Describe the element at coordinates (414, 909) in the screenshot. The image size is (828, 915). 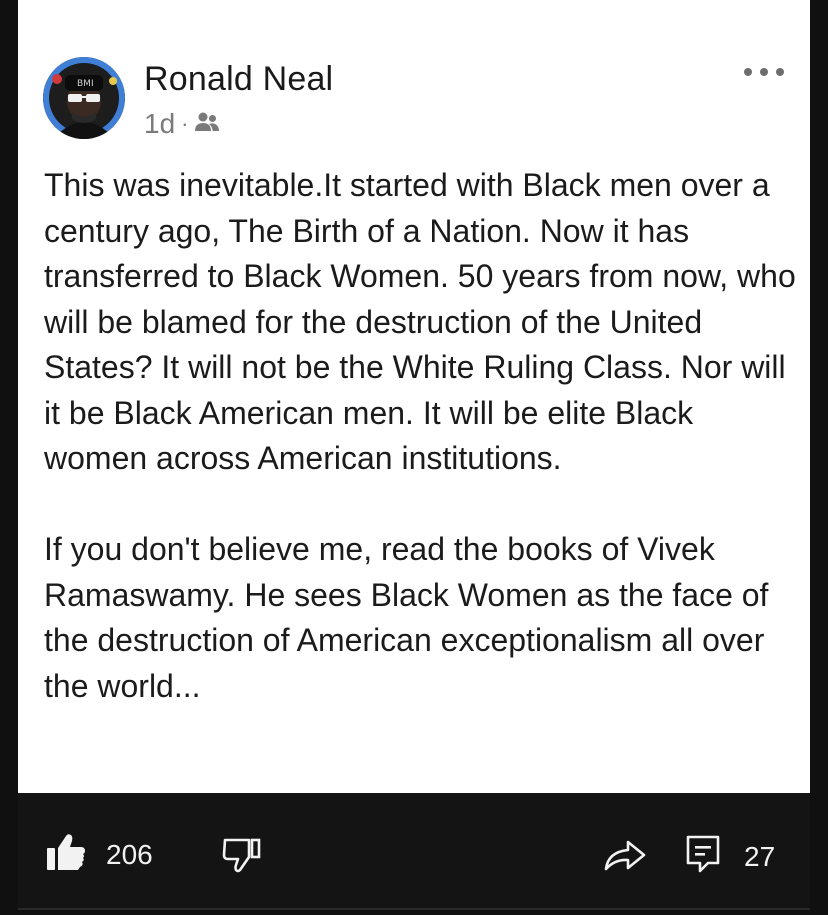
I see `card-divider` at that location.